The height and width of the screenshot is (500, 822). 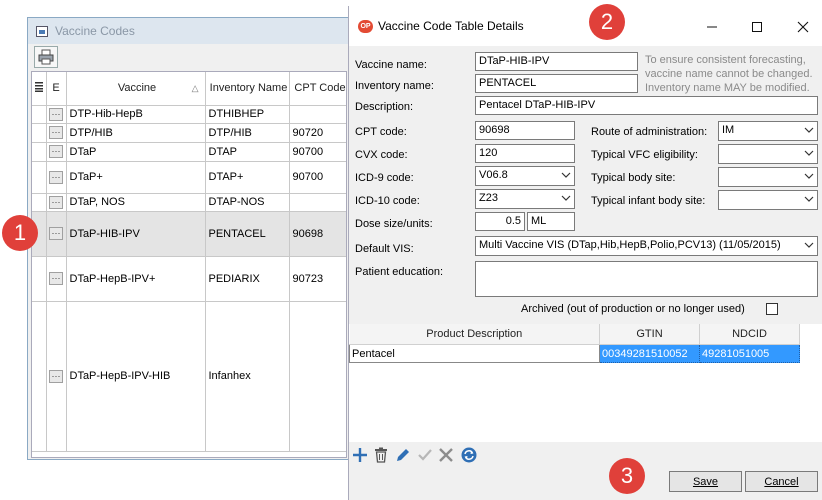 What do you see at coordinates (749, 334) in the screenshot?
I see `ndcid-header: NDCID` at bounding box center [749, 334].